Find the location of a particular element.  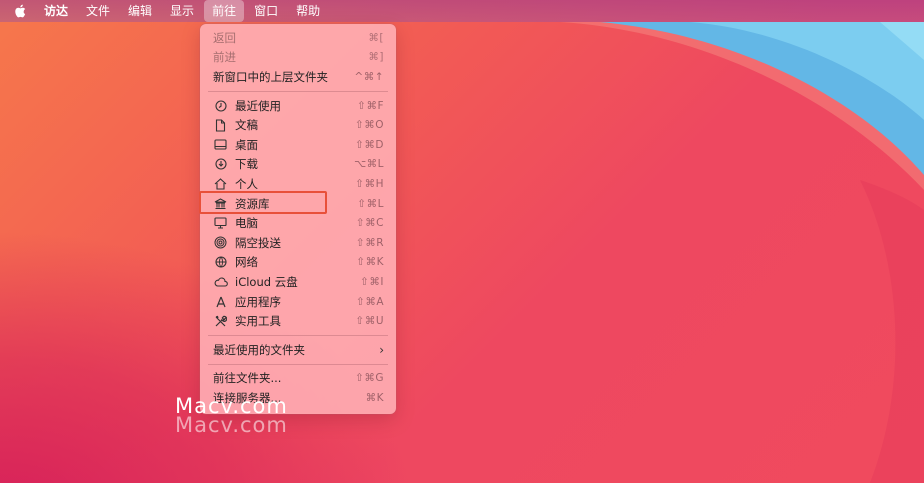

shortcut-label: ⌥⌘L is located at coordinates (369, 164).